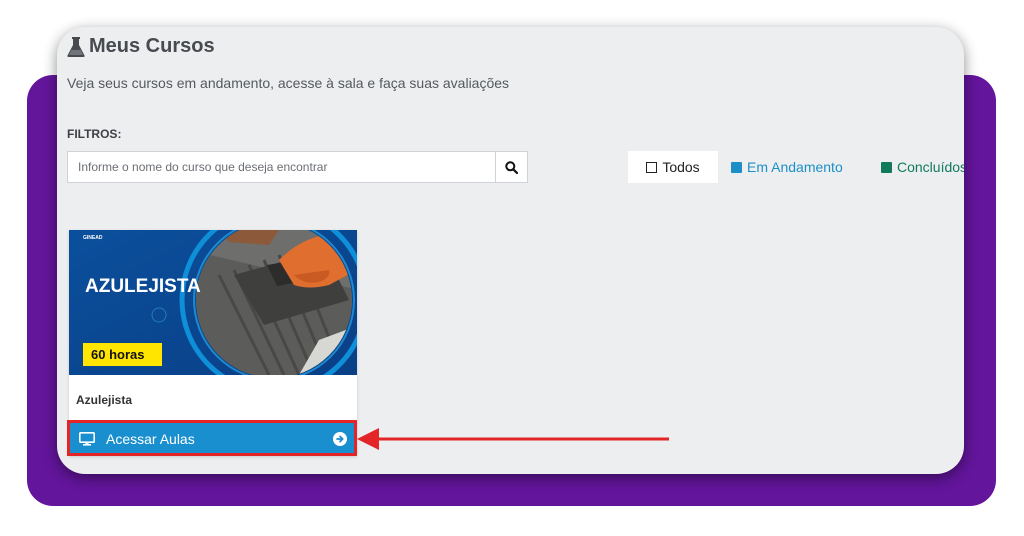 The width and height of the screenshot is (1024, 536). What do you see at coordinates (93, 238) in the screenshot?
I see `brand-logo-text: GINEAD` at bounding box center [93, 238].